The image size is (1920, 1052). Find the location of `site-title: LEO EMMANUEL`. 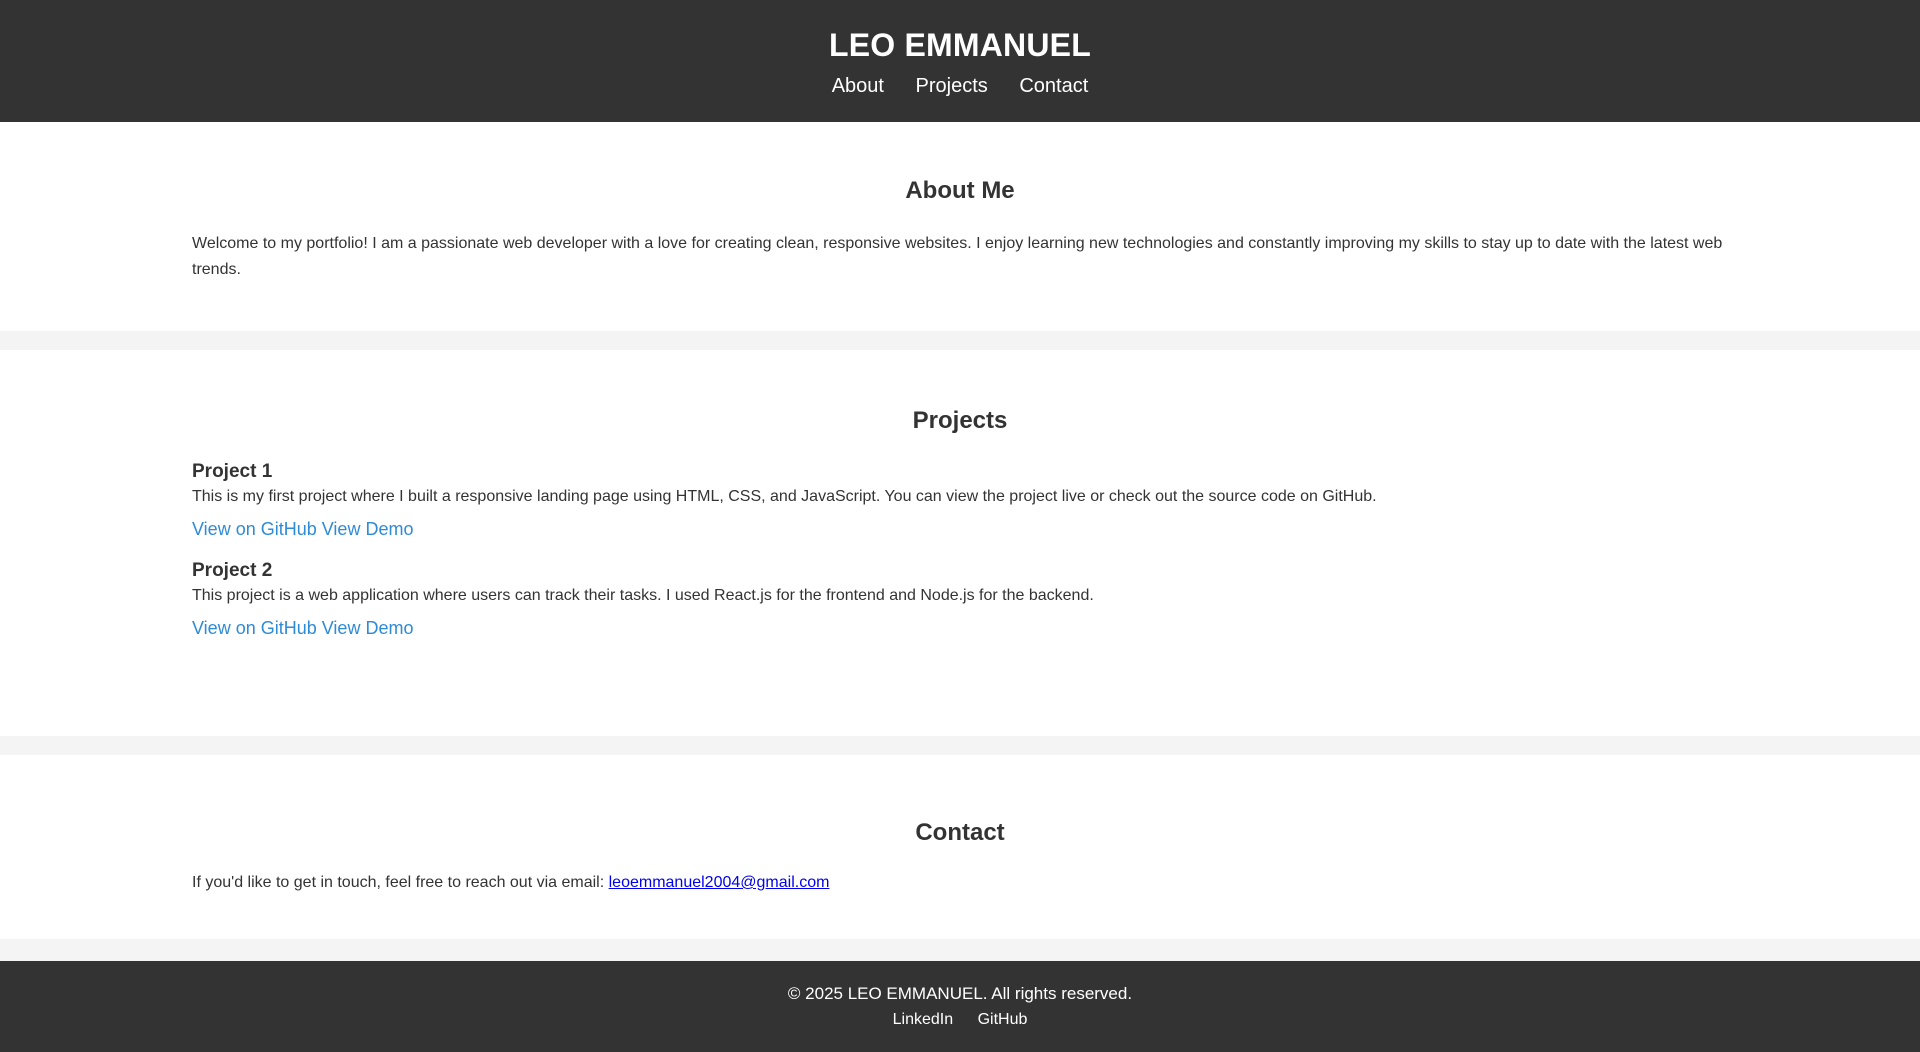

site-title: LEO EMMANUEL is located at coordinates (960, 45).